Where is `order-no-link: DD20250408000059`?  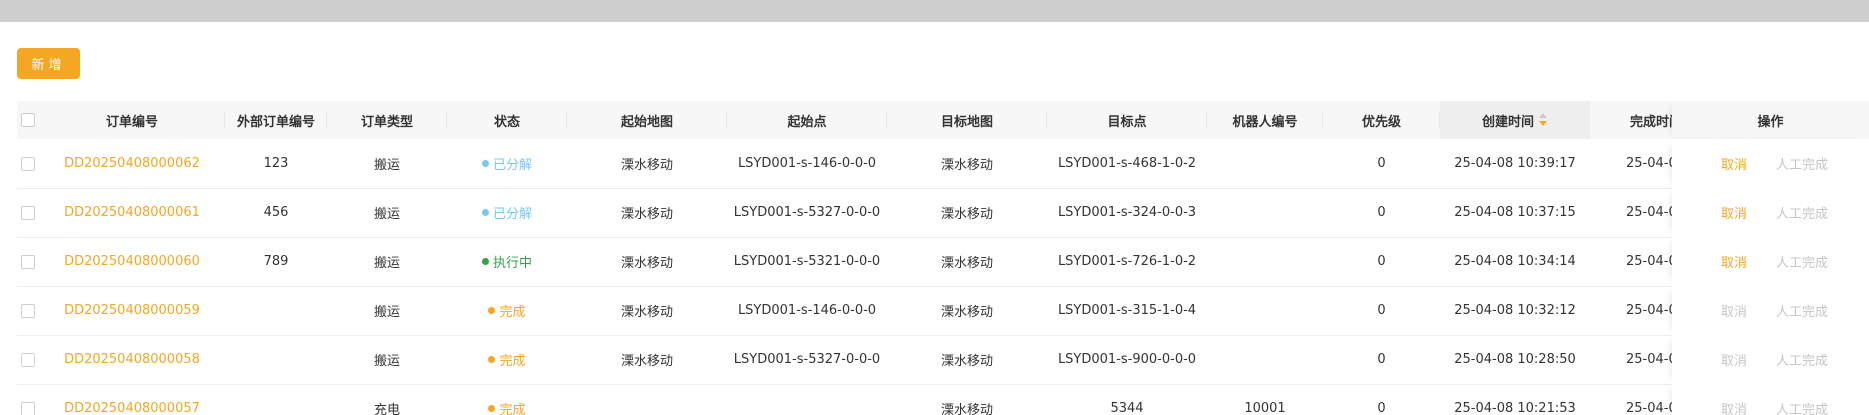
order-no-link: DD20250408000059 is located at coordinates (132, 310).